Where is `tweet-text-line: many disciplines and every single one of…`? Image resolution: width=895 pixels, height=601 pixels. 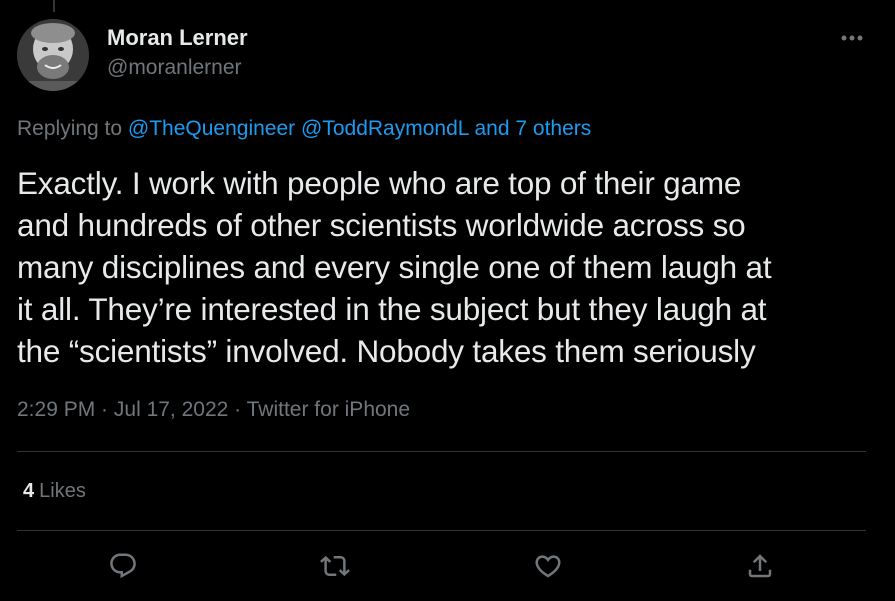 tweet-text-line: many disciplines and every single one of… is located at coordinates (394, 267).